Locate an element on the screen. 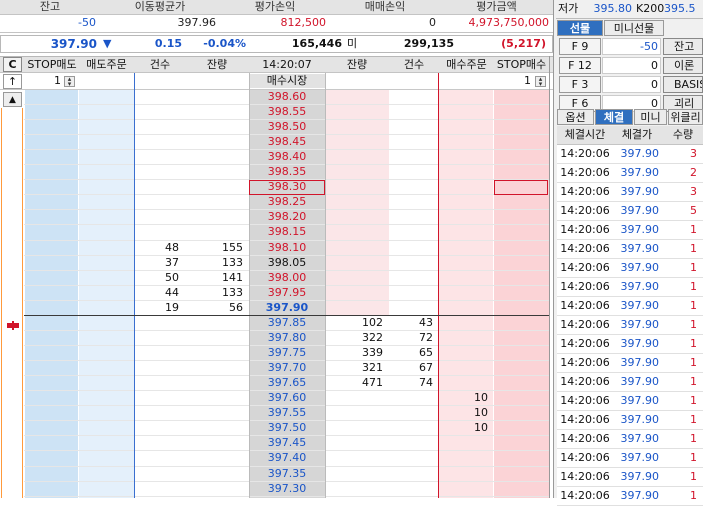 This screenshot has height=506, width=703. bid-price: 397.55 is located at coordinates (287, 413).